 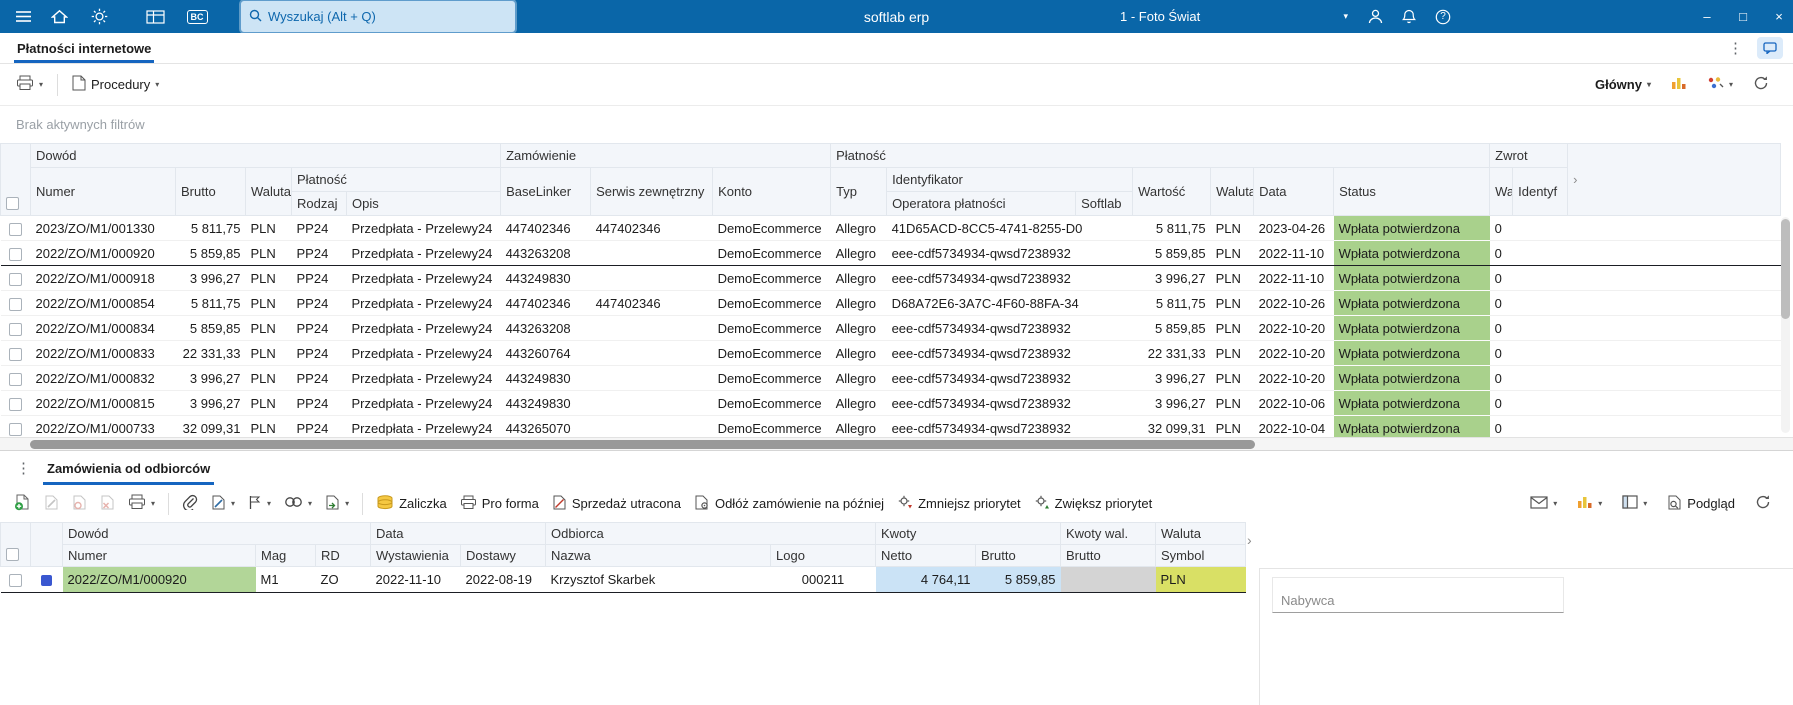 I want to click on proforma-button: Pro forma, so click(x=499, y=504).